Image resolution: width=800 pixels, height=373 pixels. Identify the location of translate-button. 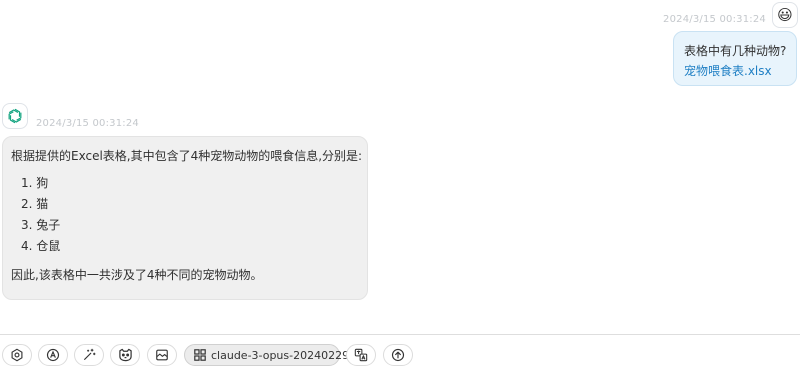
(361, 355).